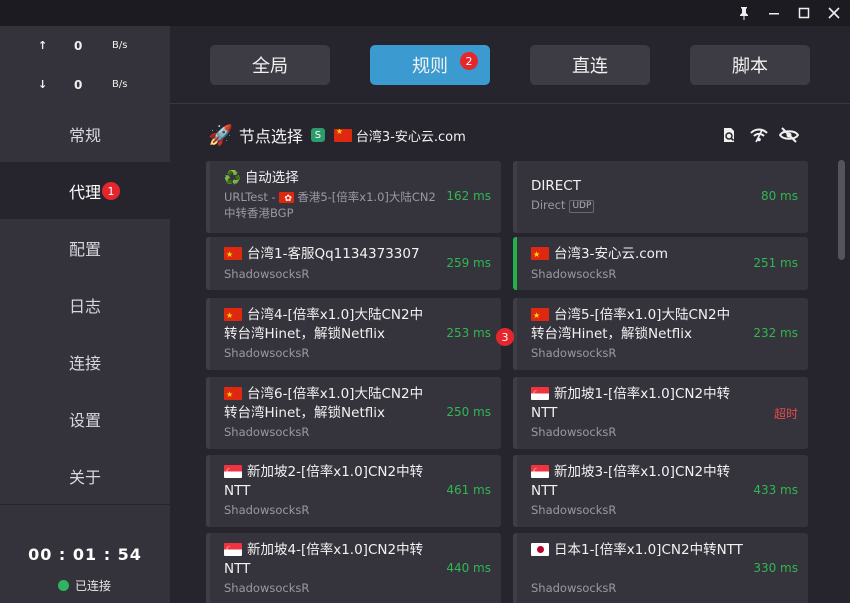 The image size is (850, 603). What do you see at coordinates (590, 65) in the screenshot?
I see `mode-direct-button: 直连` at bounding box center [590, 65].